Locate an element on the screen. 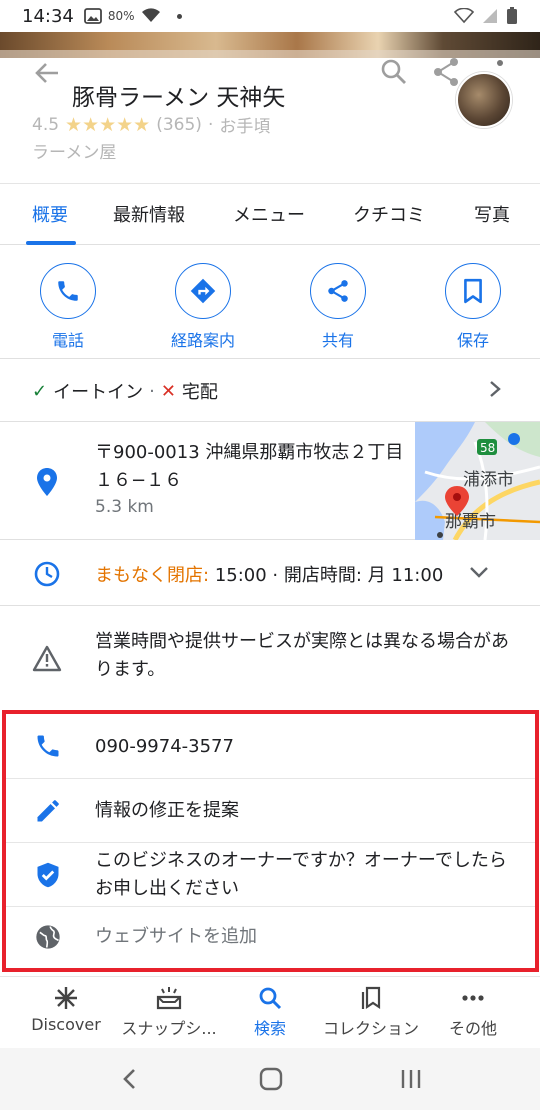  check-icon: ✓ is located at coordinates (40, 391).